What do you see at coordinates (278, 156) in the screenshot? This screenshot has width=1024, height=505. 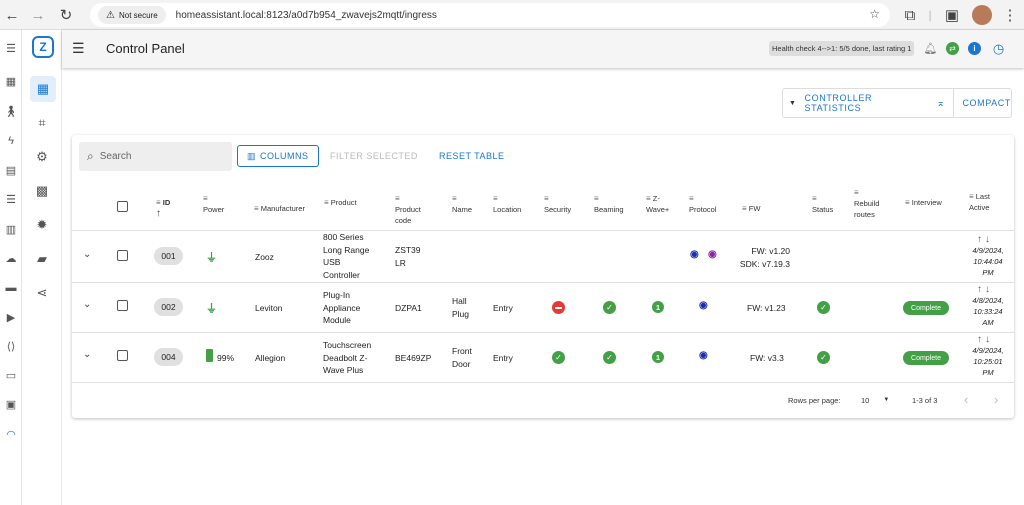 I see `columns-button: ▥ COLUMNS` at bounding box center [278, 156].